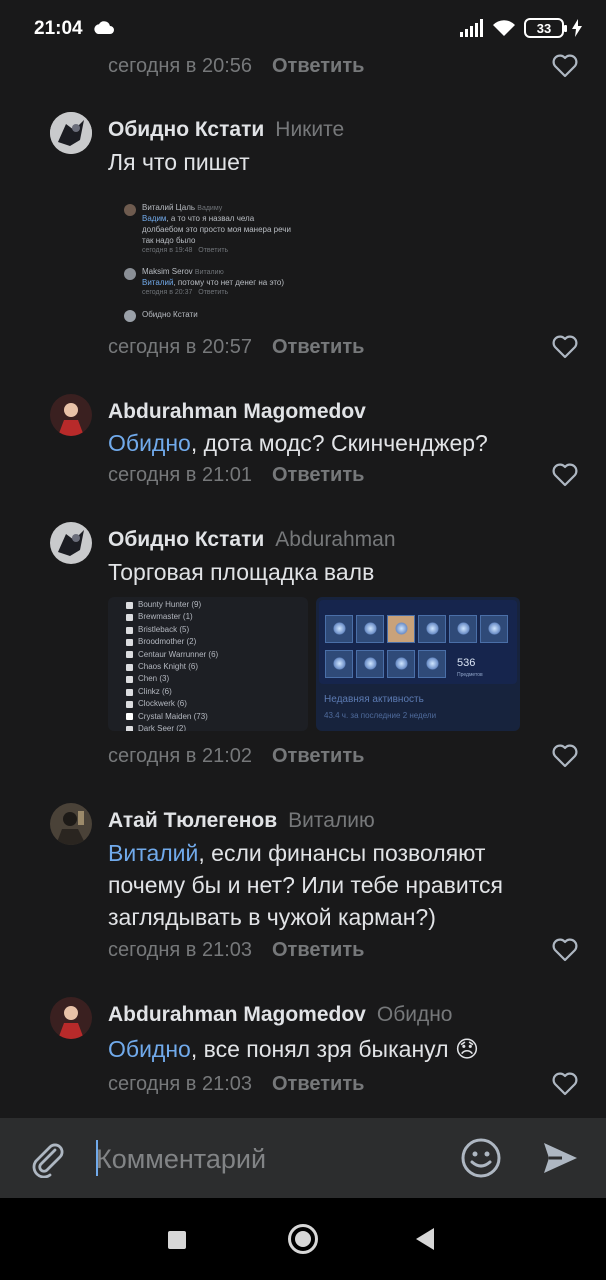 This screenshot has width=606, height=1280. Describe the element at coordinates (177, 1240) in the screenshot. I see `recents-button` at that location.